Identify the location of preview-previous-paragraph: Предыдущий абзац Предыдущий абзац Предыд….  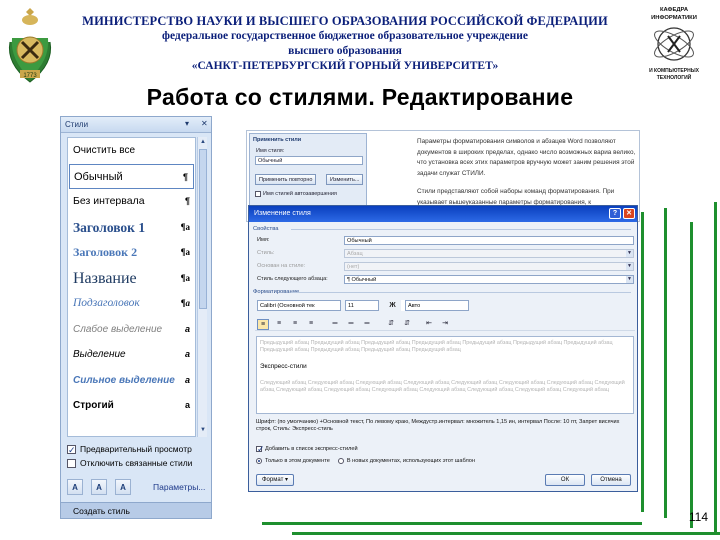
(436, 346).